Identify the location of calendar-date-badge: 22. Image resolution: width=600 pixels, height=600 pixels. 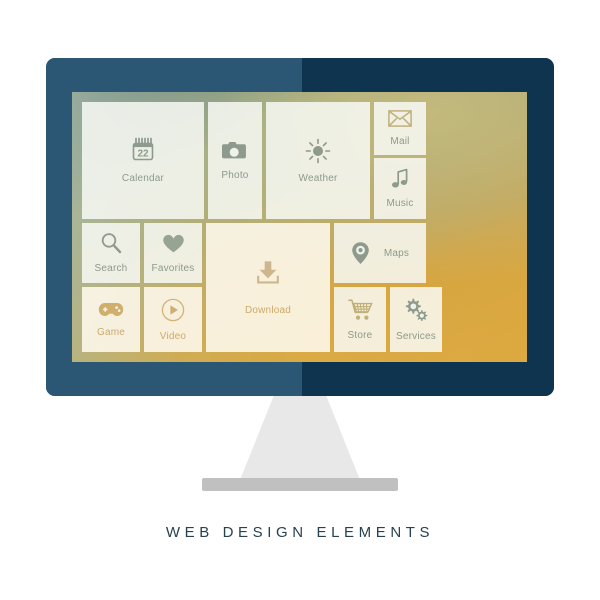
(143, 154).